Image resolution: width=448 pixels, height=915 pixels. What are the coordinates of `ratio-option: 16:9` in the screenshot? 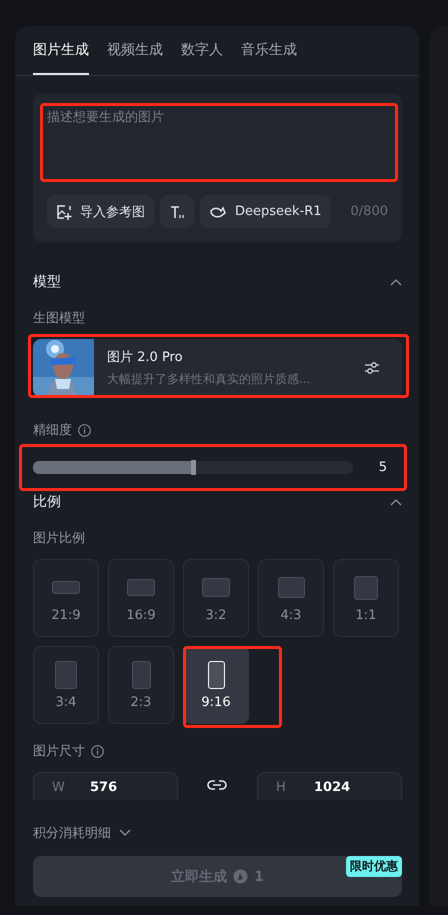 It's located at (141, 598).